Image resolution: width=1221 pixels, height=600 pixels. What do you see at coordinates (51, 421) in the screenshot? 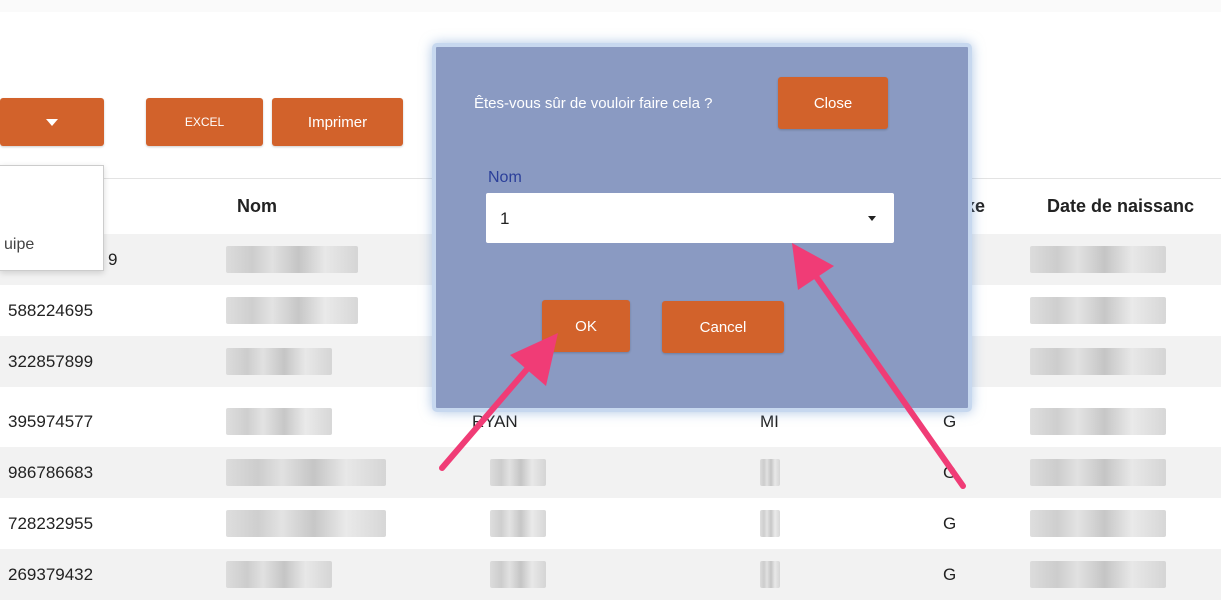
I see `row-id: 395974577` at bounding box center [51, 421].